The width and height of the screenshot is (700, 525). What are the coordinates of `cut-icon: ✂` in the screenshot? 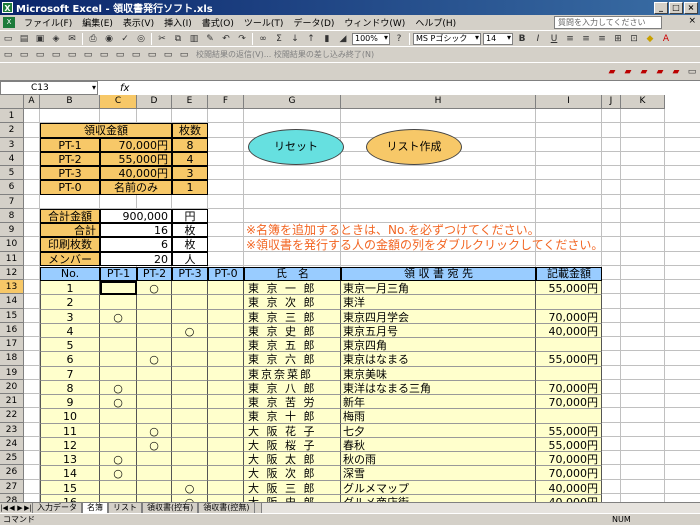 It's located at (162, 39).